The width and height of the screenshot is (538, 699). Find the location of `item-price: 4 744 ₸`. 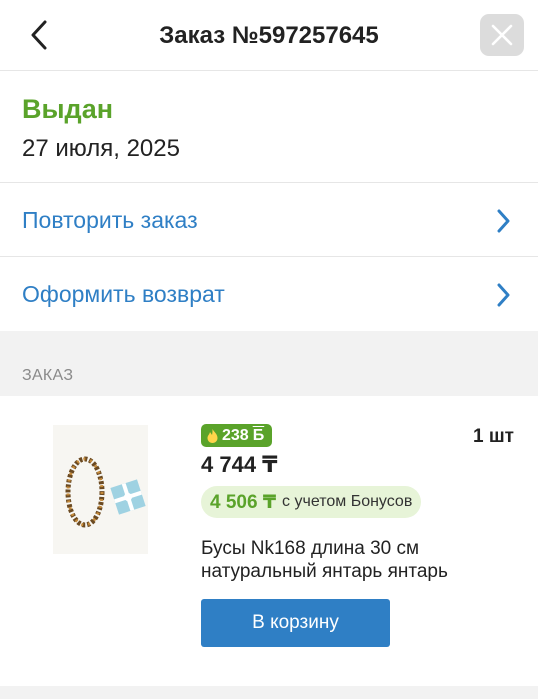

item-price: 4 744 ₸ is located at coordinates (239, 464).